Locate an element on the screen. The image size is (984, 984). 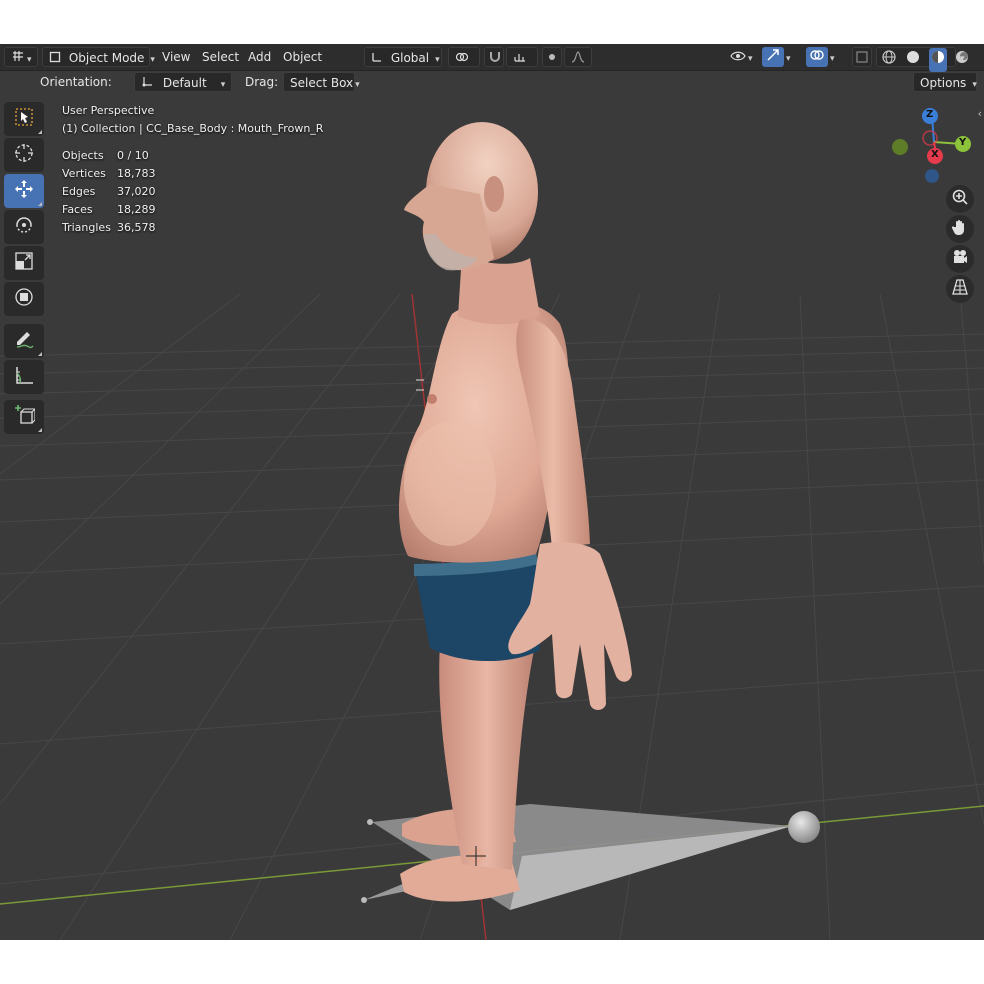
editor-type-button: ▾ is located at coordinates (21, 57).